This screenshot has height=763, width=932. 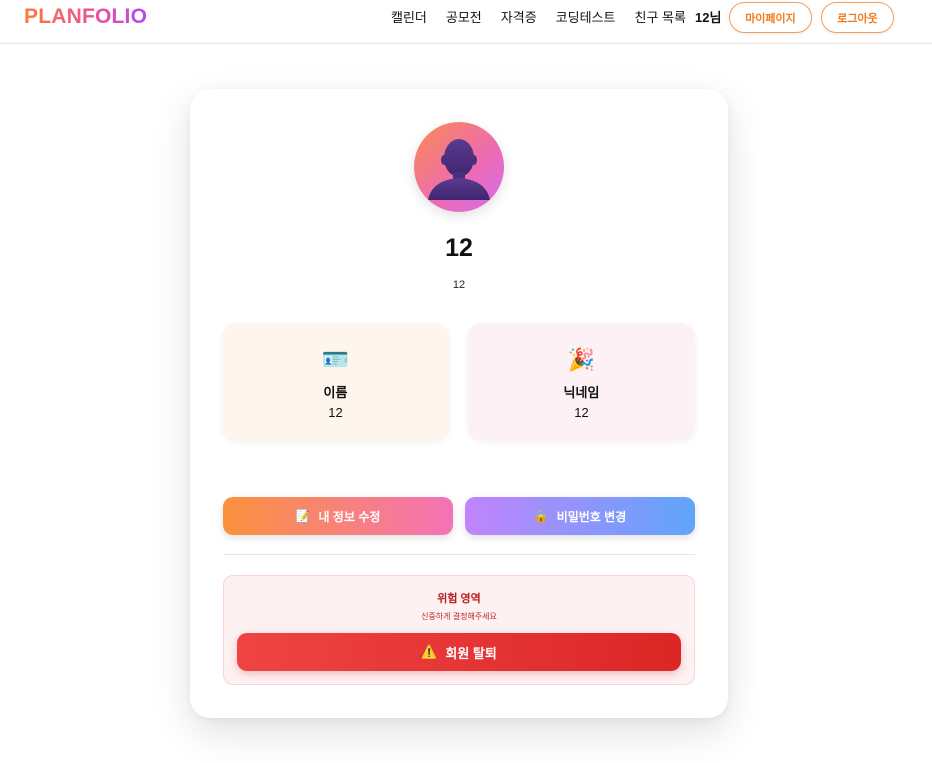 I want to click on main-nav: 캘린더 공모전 자격증 코딩테스트 친구 목록, so click(x=548, y=18).